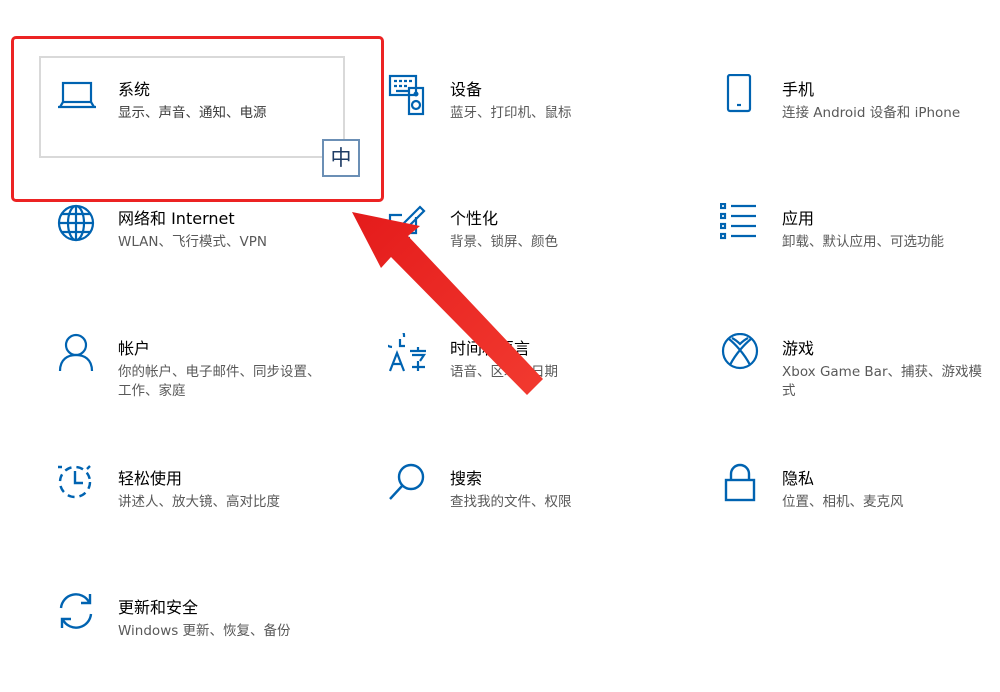 This screenshot has width=1000, height=692. Describe the element at coordinates (206, 253) in the screenshot. I see `settings-tile-network: 网络和 Internet WLAN、飞行模式、VPN` at that location.